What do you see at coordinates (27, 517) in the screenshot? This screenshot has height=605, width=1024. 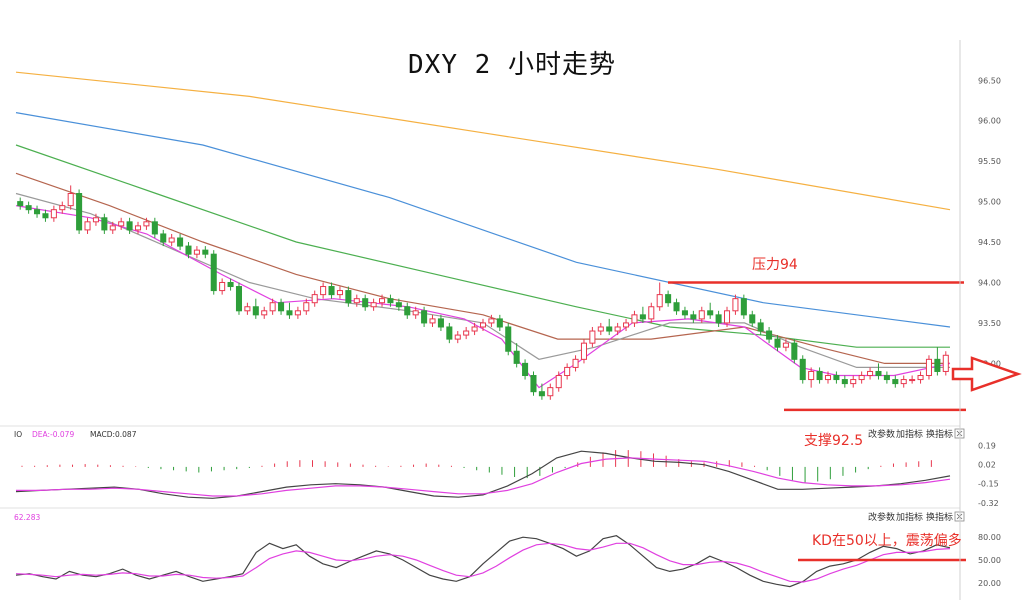 I see `kd-value-label: 62.283` at bounding box center [27, 517].